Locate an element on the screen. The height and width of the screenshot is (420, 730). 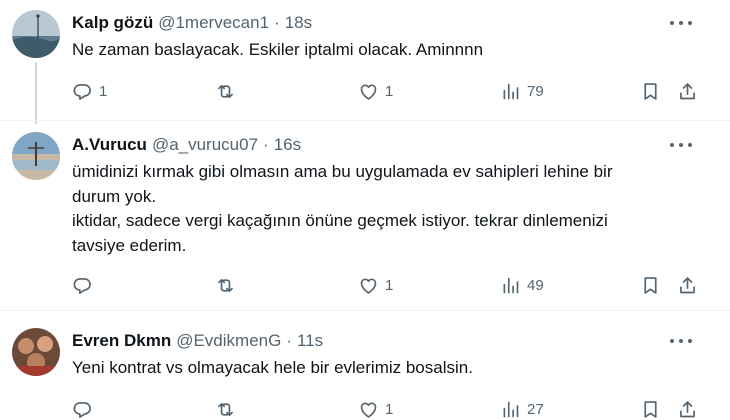
tweet-actions: 1 27 is located at coordinates (387, 409).